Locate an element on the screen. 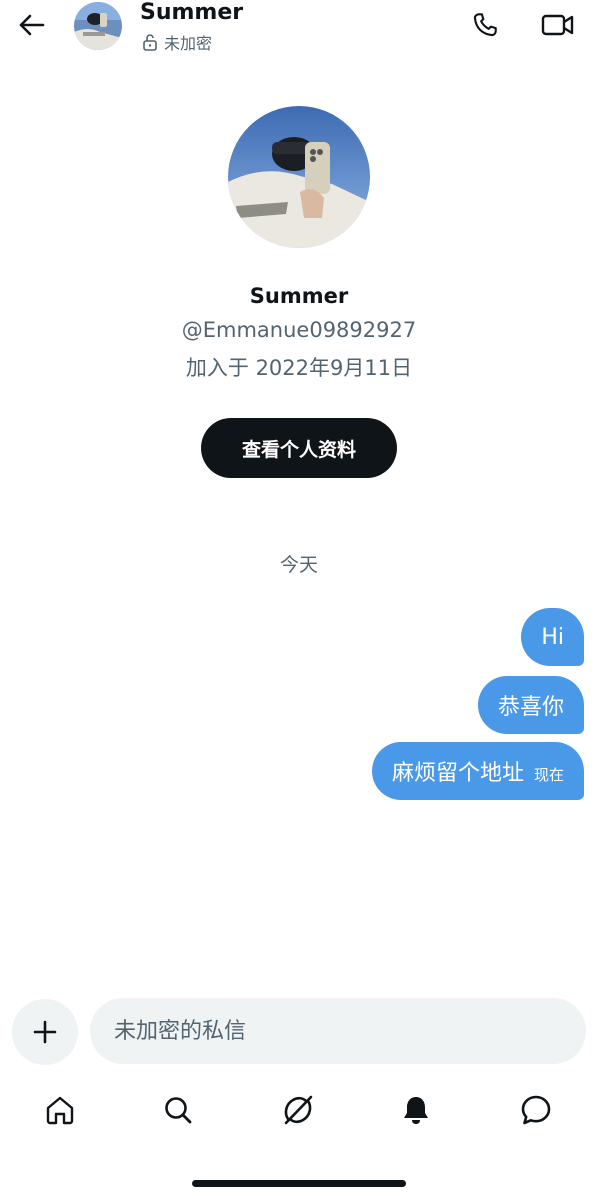  nav-messages is located at coordinates (536, 1110).